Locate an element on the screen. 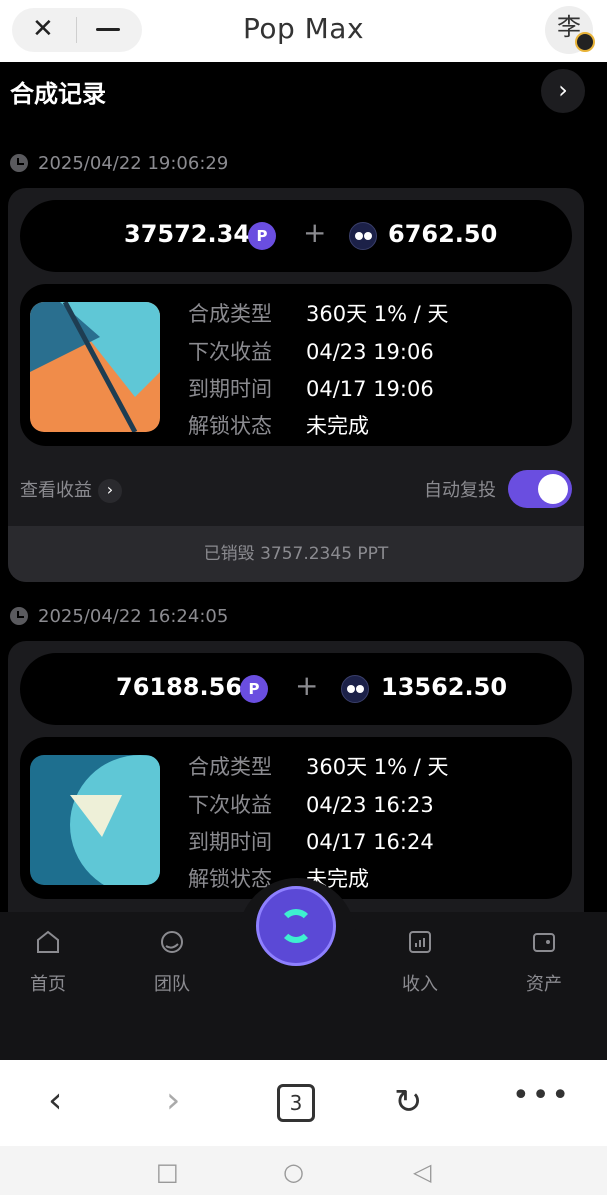  page-header: 合成记录 › is located at coordinates (303, 90).